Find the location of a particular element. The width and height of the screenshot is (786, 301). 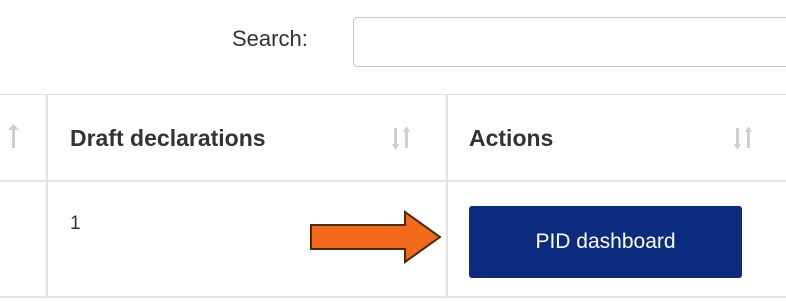

header-bottom-border is located at coordinates (393, 181).